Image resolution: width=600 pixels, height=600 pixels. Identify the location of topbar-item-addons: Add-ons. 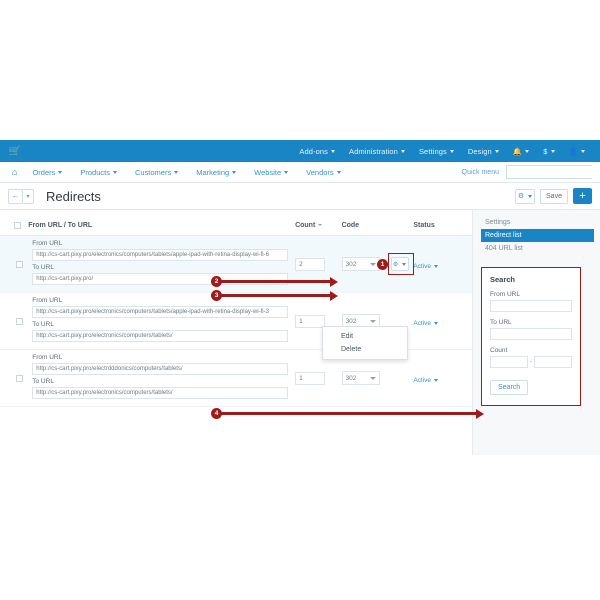
(317, 151).